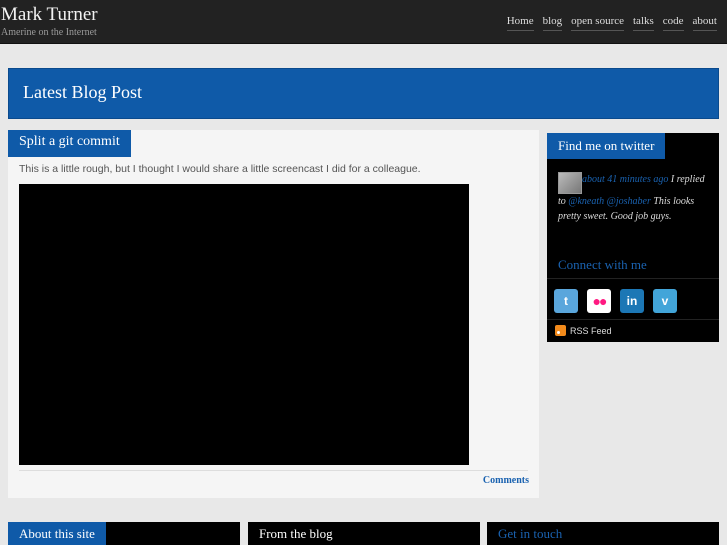 This screenshot has height=545, width=727. What do you see at coordinates (629, 201) in the screenshot?
I see `mention-link: @joshaber` at bounding box center [629, 201].